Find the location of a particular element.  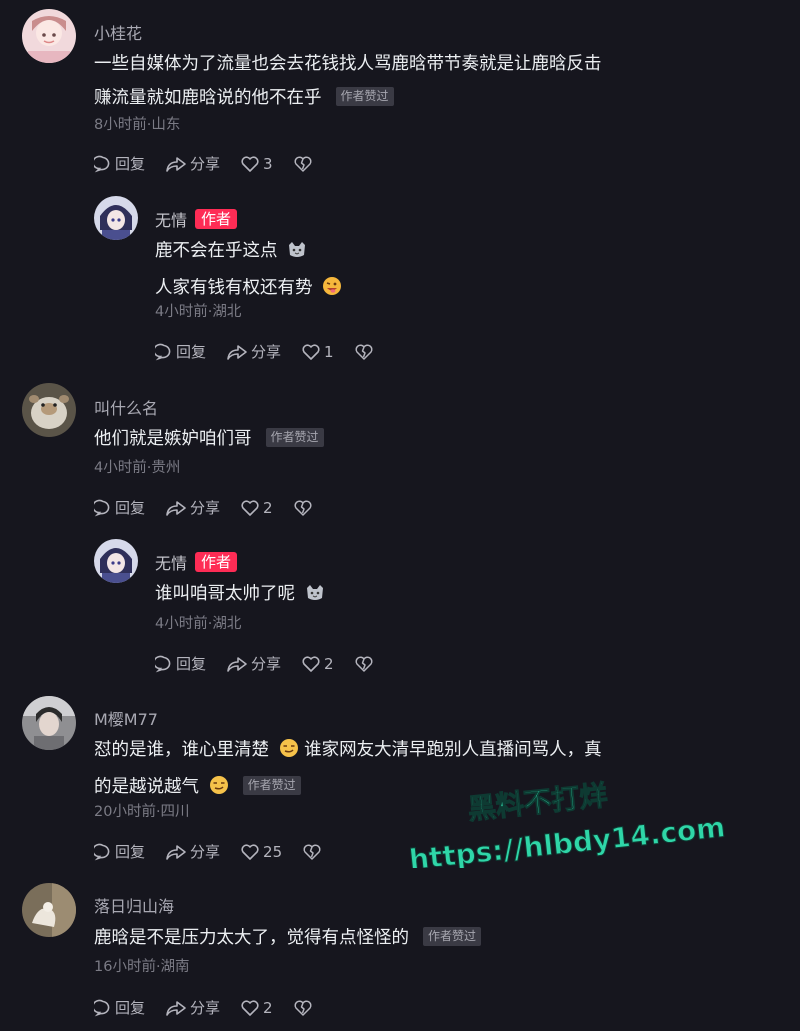

username: 小桂花 is located at coordinates (118, 32).